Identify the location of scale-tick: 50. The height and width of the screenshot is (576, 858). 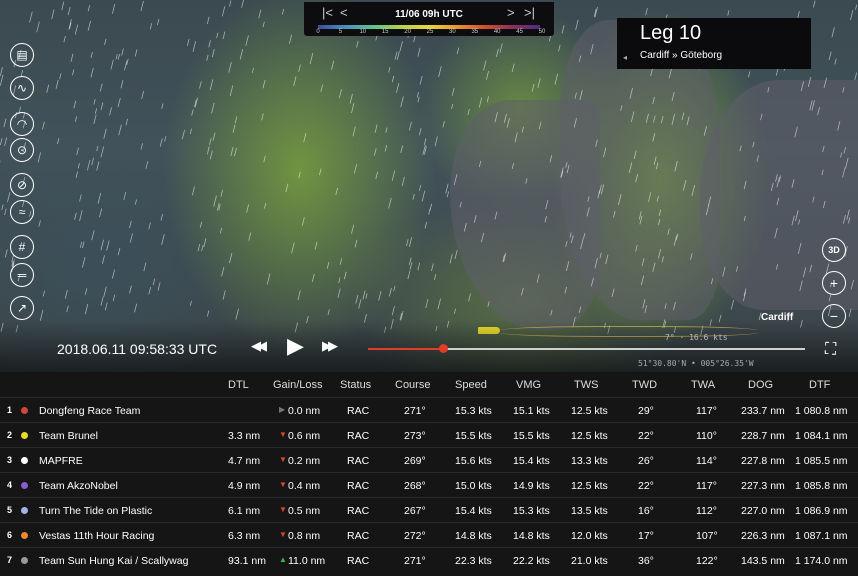
(542, 32).